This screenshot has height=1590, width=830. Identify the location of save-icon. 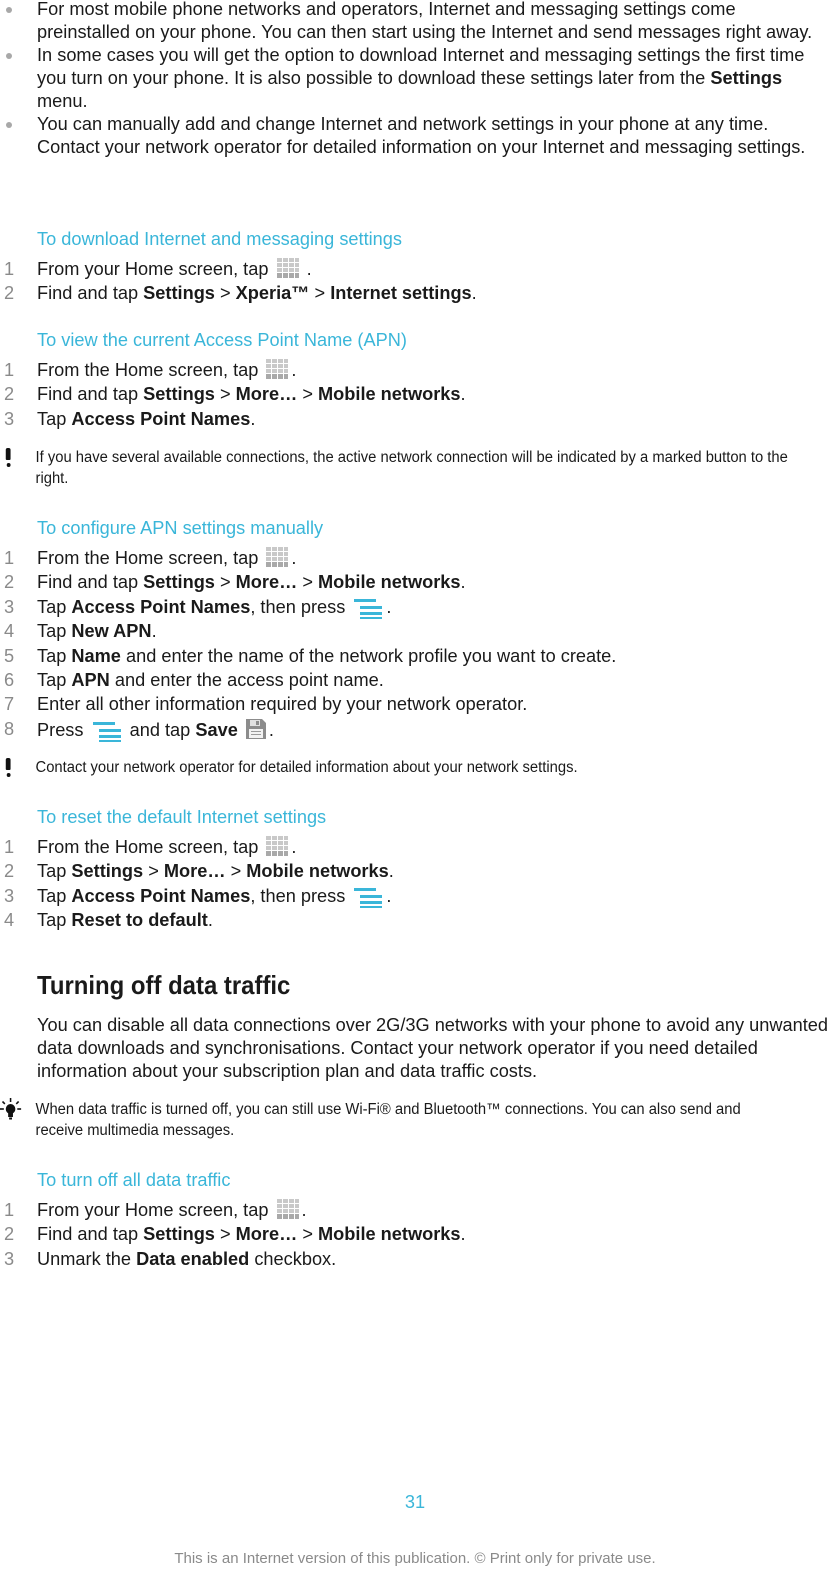
(256, 729).